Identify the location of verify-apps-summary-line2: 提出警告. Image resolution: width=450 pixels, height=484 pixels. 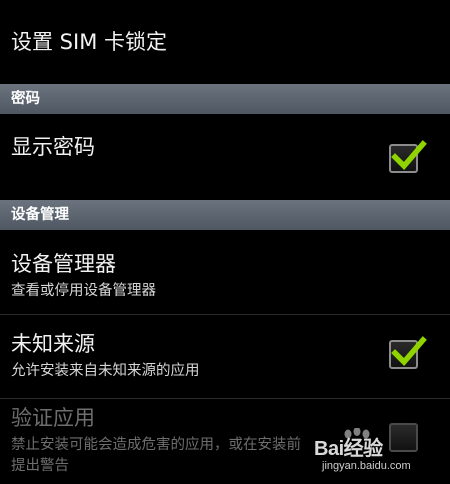
(40, 466).